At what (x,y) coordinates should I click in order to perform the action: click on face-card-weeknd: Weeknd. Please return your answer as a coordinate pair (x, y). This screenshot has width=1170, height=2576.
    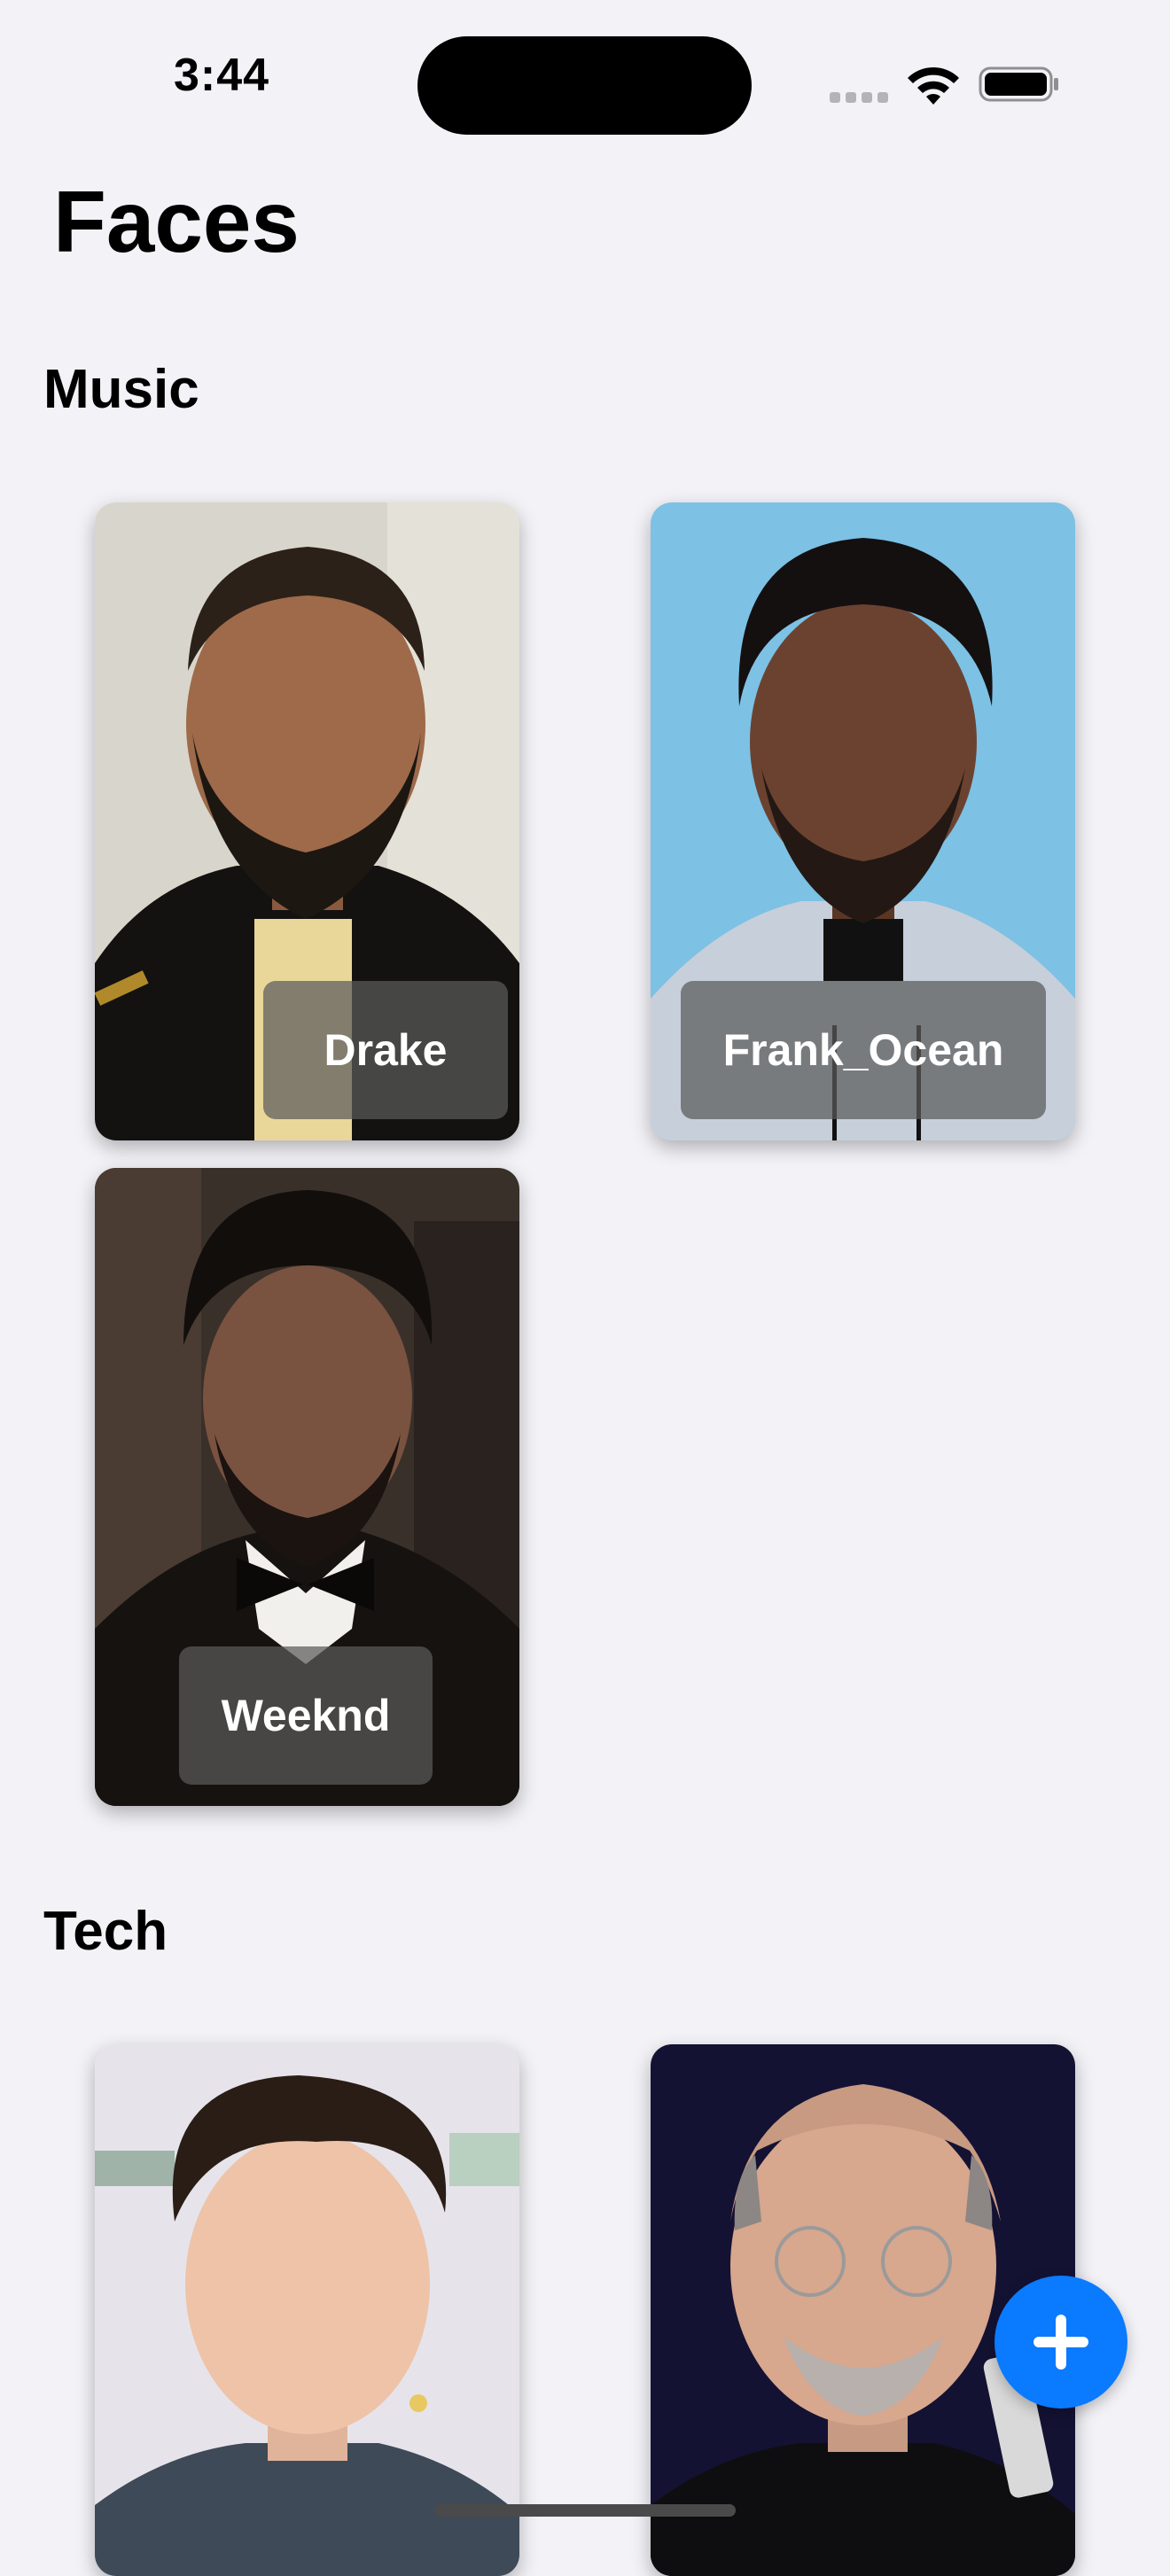
    Looking at the image, I should click on (307, 1487).